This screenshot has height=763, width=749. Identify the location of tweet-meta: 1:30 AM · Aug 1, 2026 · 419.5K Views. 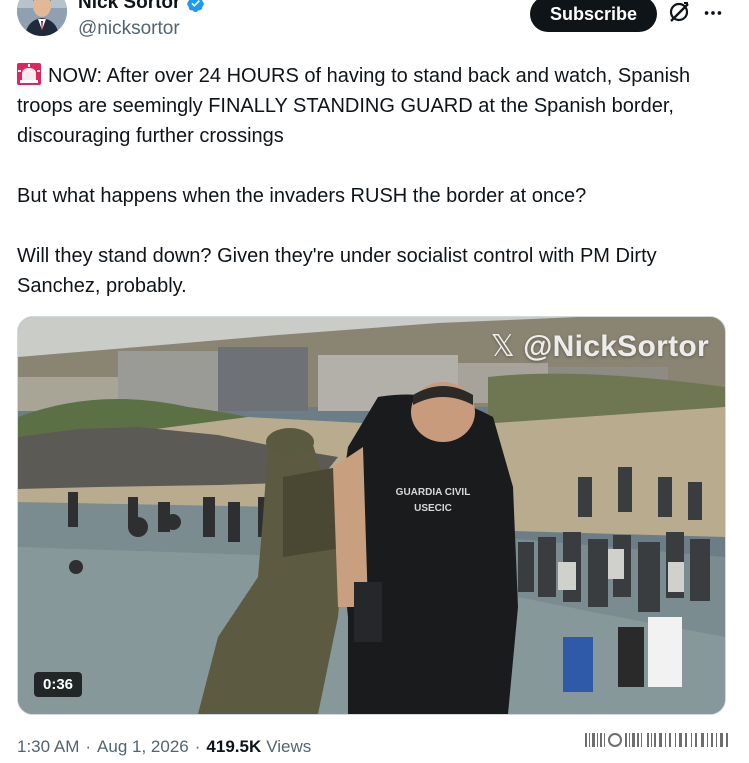
(164, 747).